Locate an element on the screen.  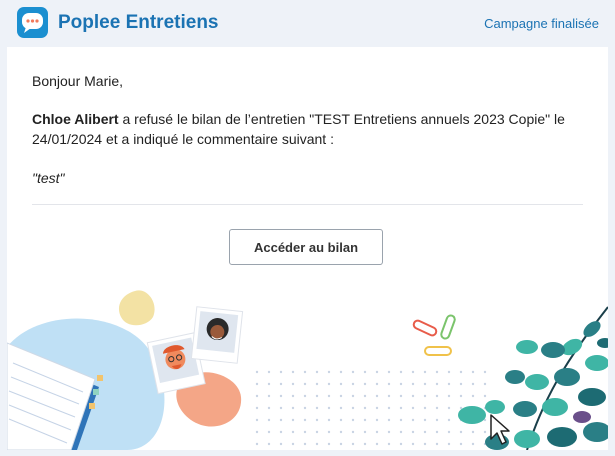
header: Poplee Entretiens Campagne finalisée is located at coordinates (307, 23).